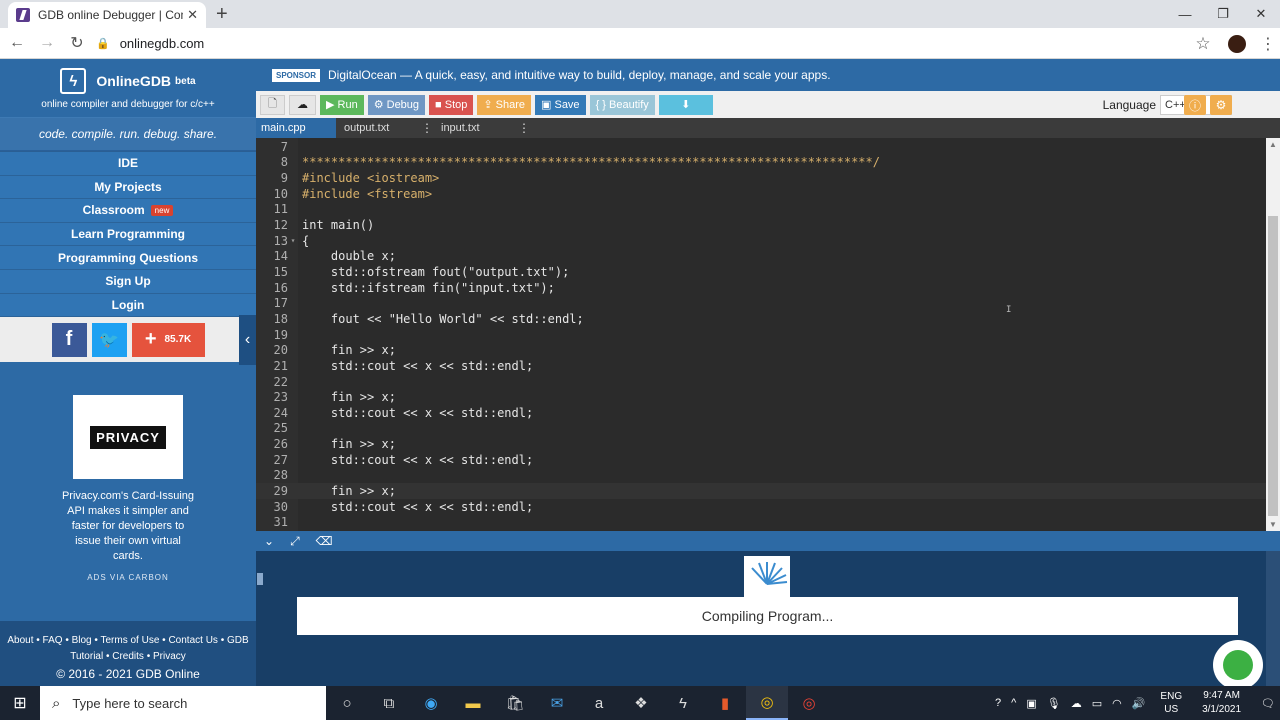 The image size is (1280, 720). I want to click on code-line: 17, so click(761, 304).